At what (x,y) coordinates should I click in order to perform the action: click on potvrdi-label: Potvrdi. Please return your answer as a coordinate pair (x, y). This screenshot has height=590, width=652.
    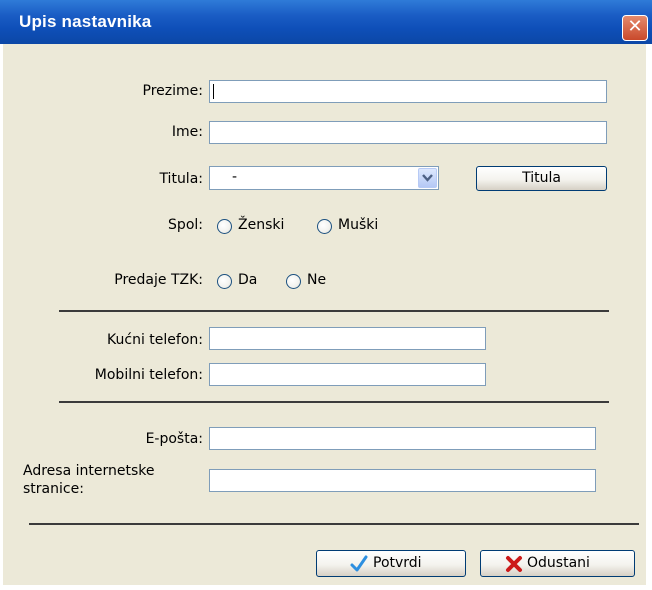
    Looking at the image, I should click on (397, 563).